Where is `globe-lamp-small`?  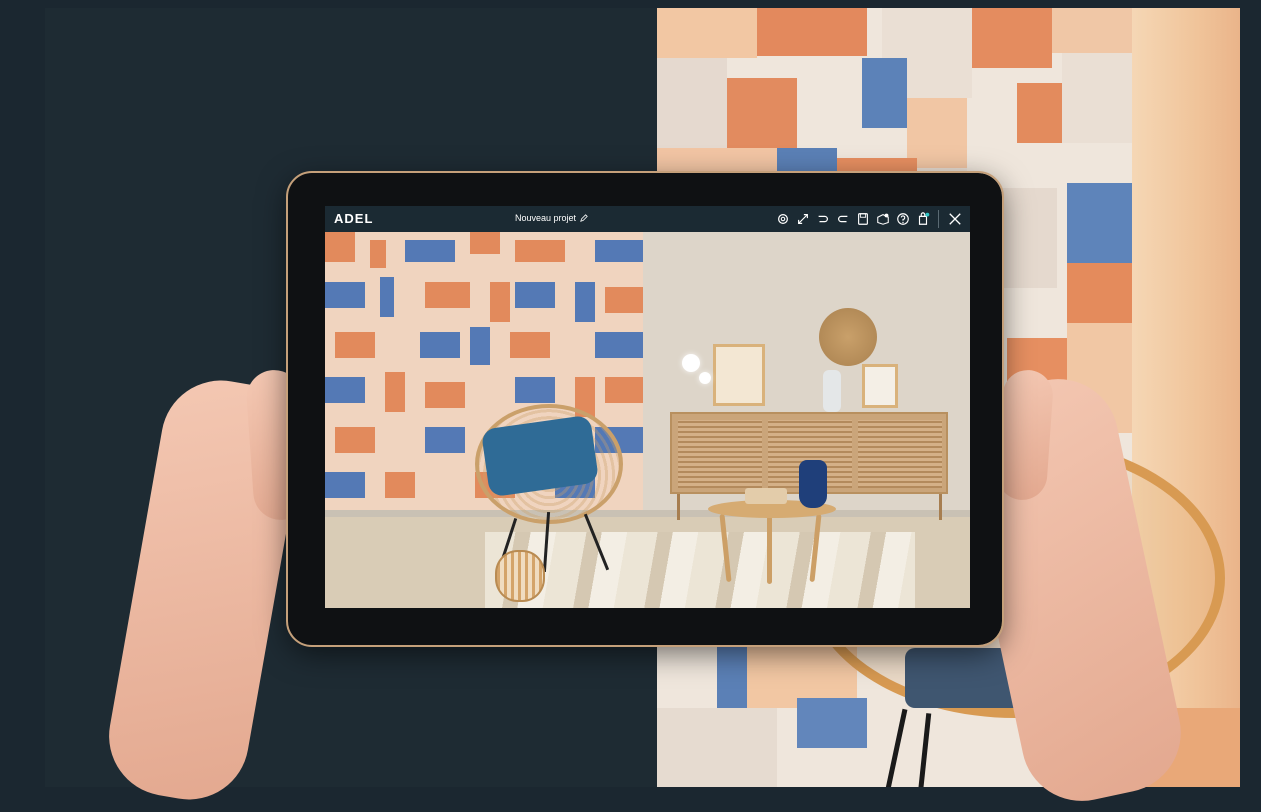
globe-lamp-small is located at coordinates (705, 378).